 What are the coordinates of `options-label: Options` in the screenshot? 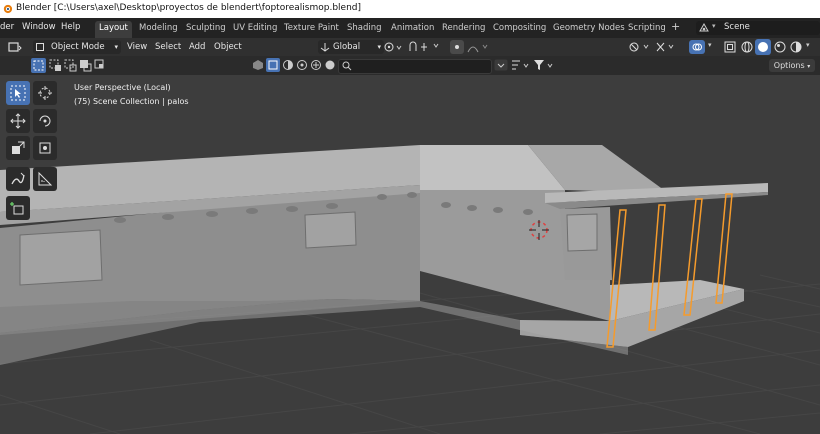 It's located at (789, 65).